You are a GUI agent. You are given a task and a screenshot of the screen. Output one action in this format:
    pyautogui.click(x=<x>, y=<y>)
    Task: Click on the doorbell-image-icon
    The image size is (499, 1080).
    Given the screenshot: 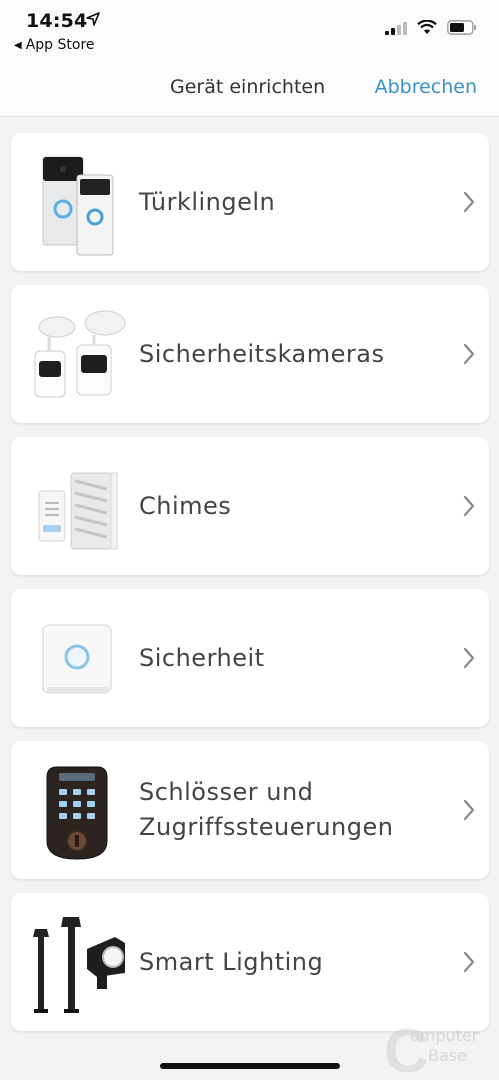 What is the action you would take?
    pyautogui.click(x=78, y=206)
    